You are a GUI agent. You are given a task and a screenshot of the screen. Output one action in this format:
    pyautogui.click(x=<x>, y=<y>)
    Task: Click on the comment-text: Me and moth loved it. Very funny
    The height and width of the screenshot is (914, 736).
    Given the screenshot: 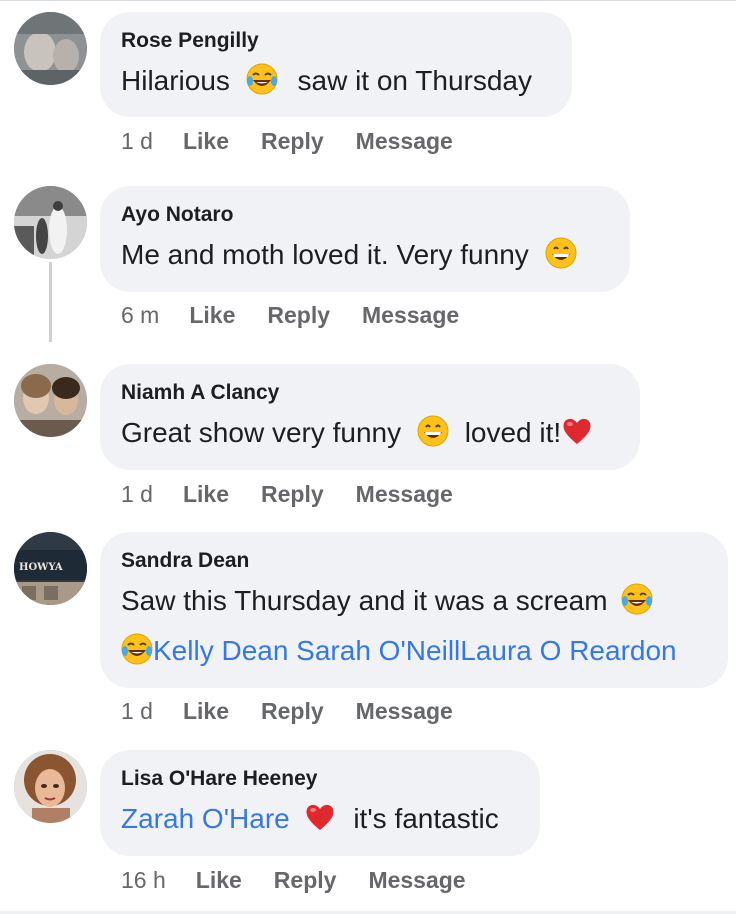 What is the action you would take?
    pyautogui.click(x=365, y=255)
    